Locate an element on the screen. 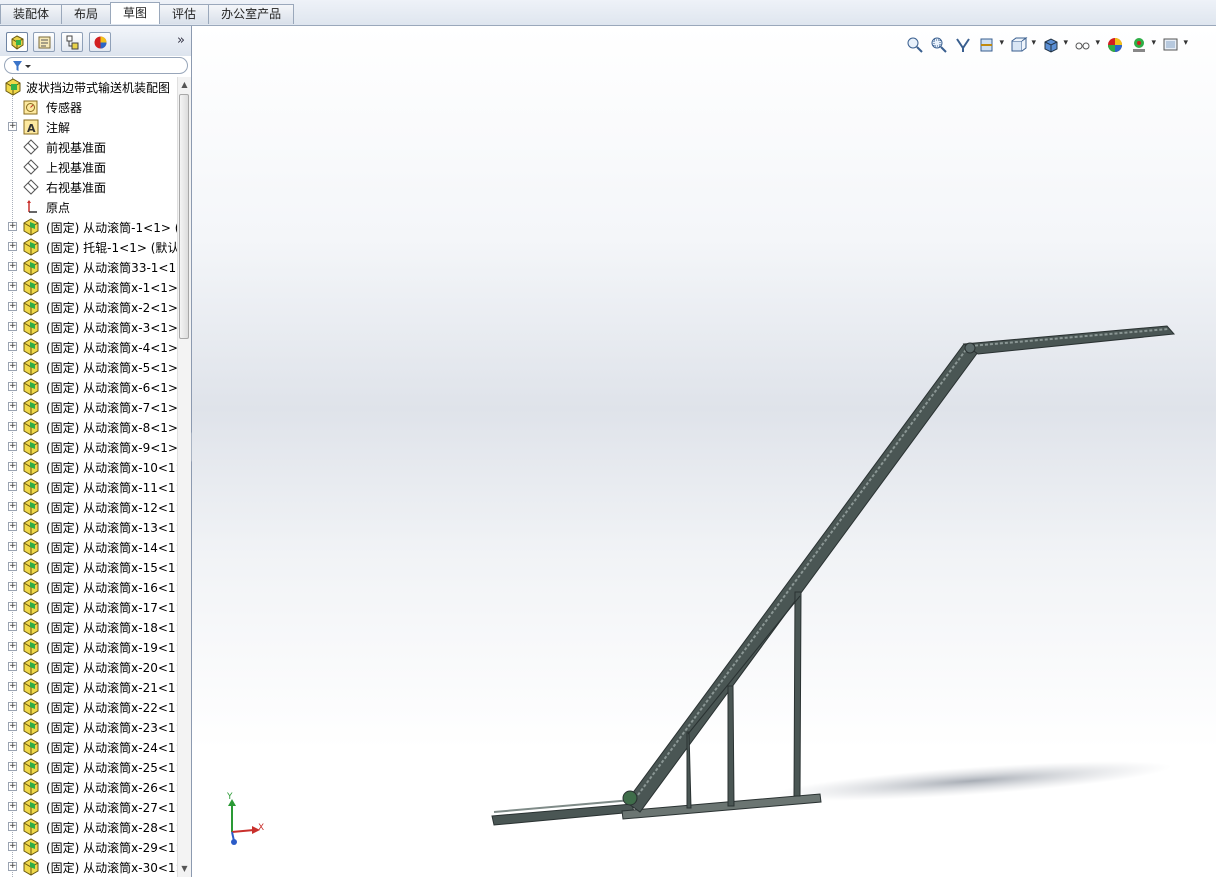 The height and width of the screenshot is (877, 1216). tree-item: + (固定) 从动滚筒33-1<1> is located at coordinates (88, 267).